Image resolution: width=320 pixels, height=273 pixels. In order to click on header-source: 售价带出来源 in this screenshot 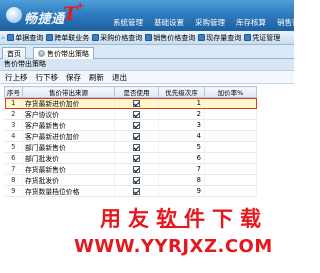, I will do `click(68, 92)`.